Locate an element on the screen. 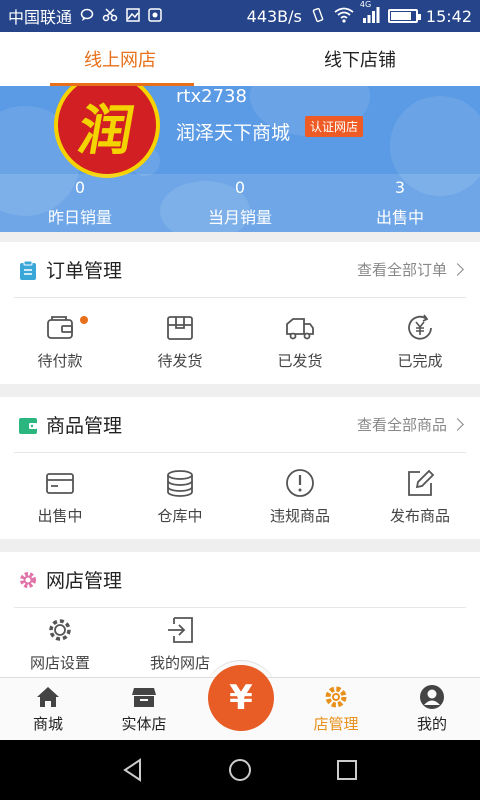 Image resolution: width=480 pixels, height=800 pixels. stat-value: 3 is located at coordinates (400, 187).